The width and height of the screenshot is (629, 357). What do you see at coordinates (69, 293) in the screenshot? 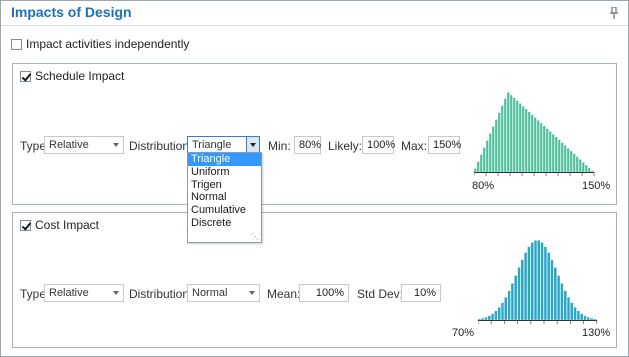
I see `cost-type-value: Relative` at bounding box center [69, 293].